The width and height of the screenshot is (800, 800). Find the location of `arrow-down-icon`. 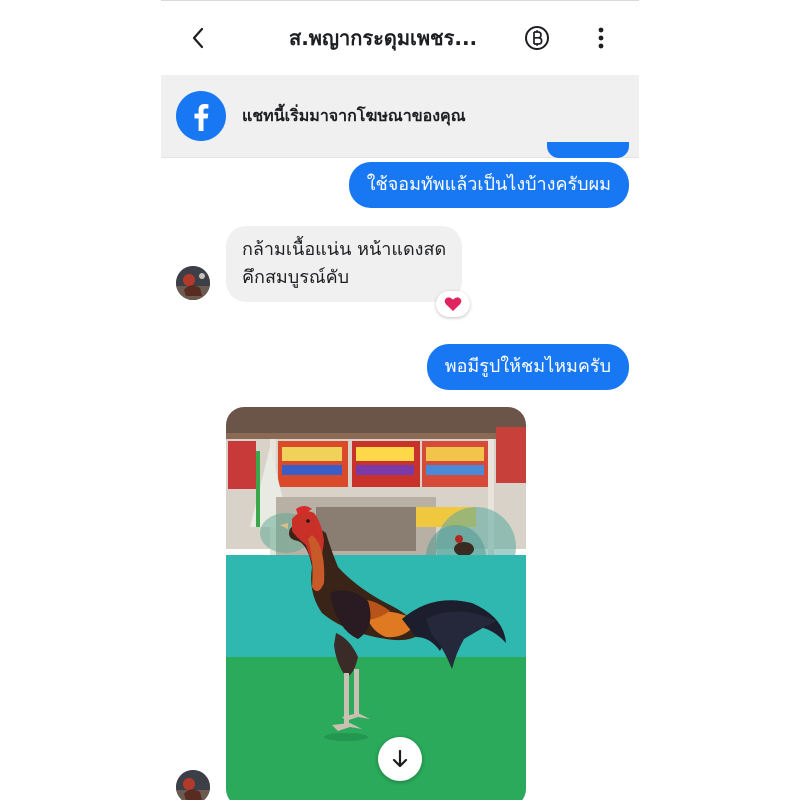

arrow-down-icon is located at coordinates (400, 758).